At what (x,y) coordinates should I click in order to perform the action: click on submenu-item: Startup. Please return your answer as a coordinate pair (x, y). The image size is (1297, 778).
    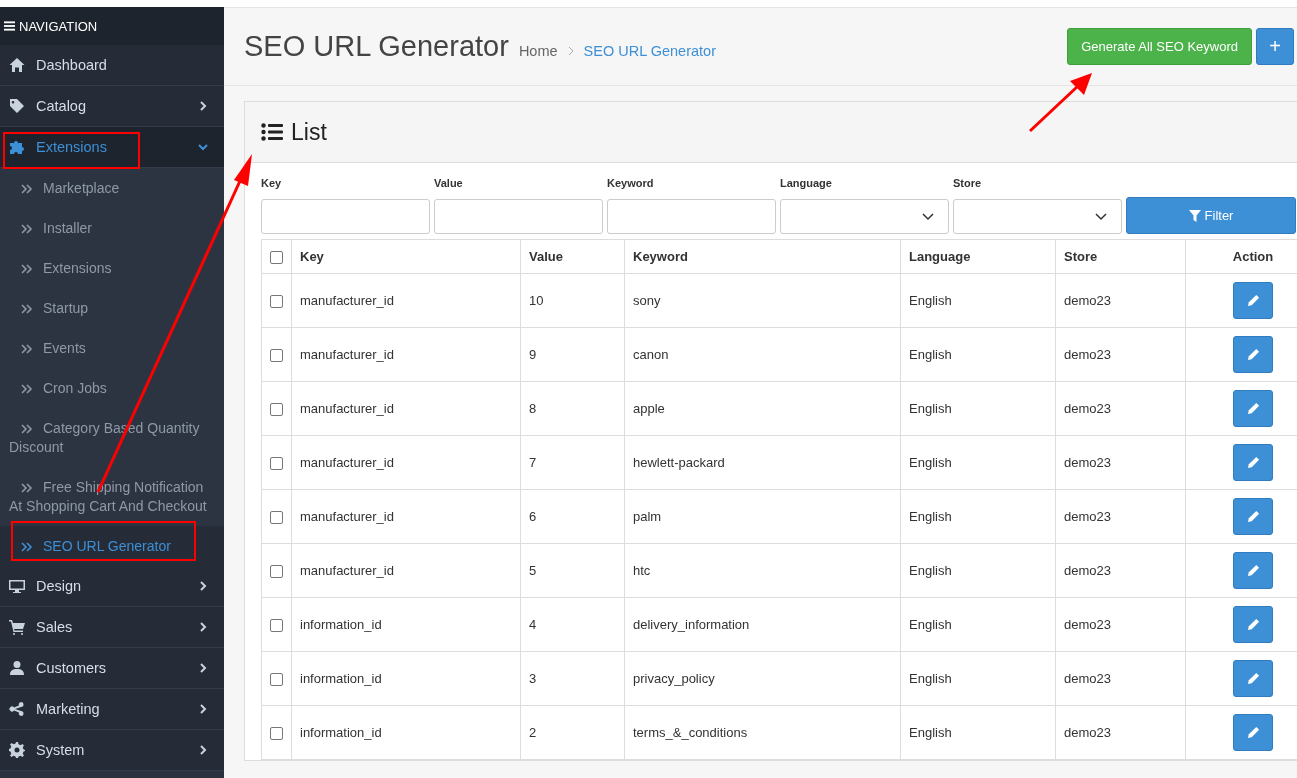
    Looking at the image, I should click on (112, 308).